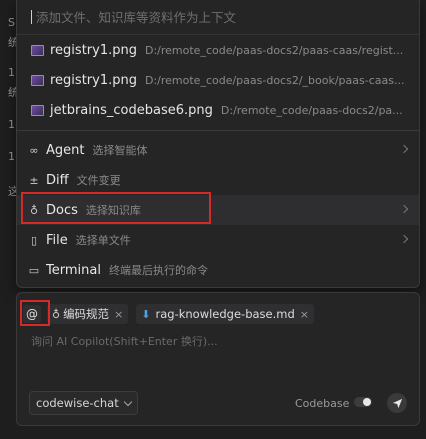 This screenshot has width=426, height=439. What do you see at coordinates (34, 150) in the screenshot?
I see `infinity-icon: ∞` at bounding box center [34, 150].